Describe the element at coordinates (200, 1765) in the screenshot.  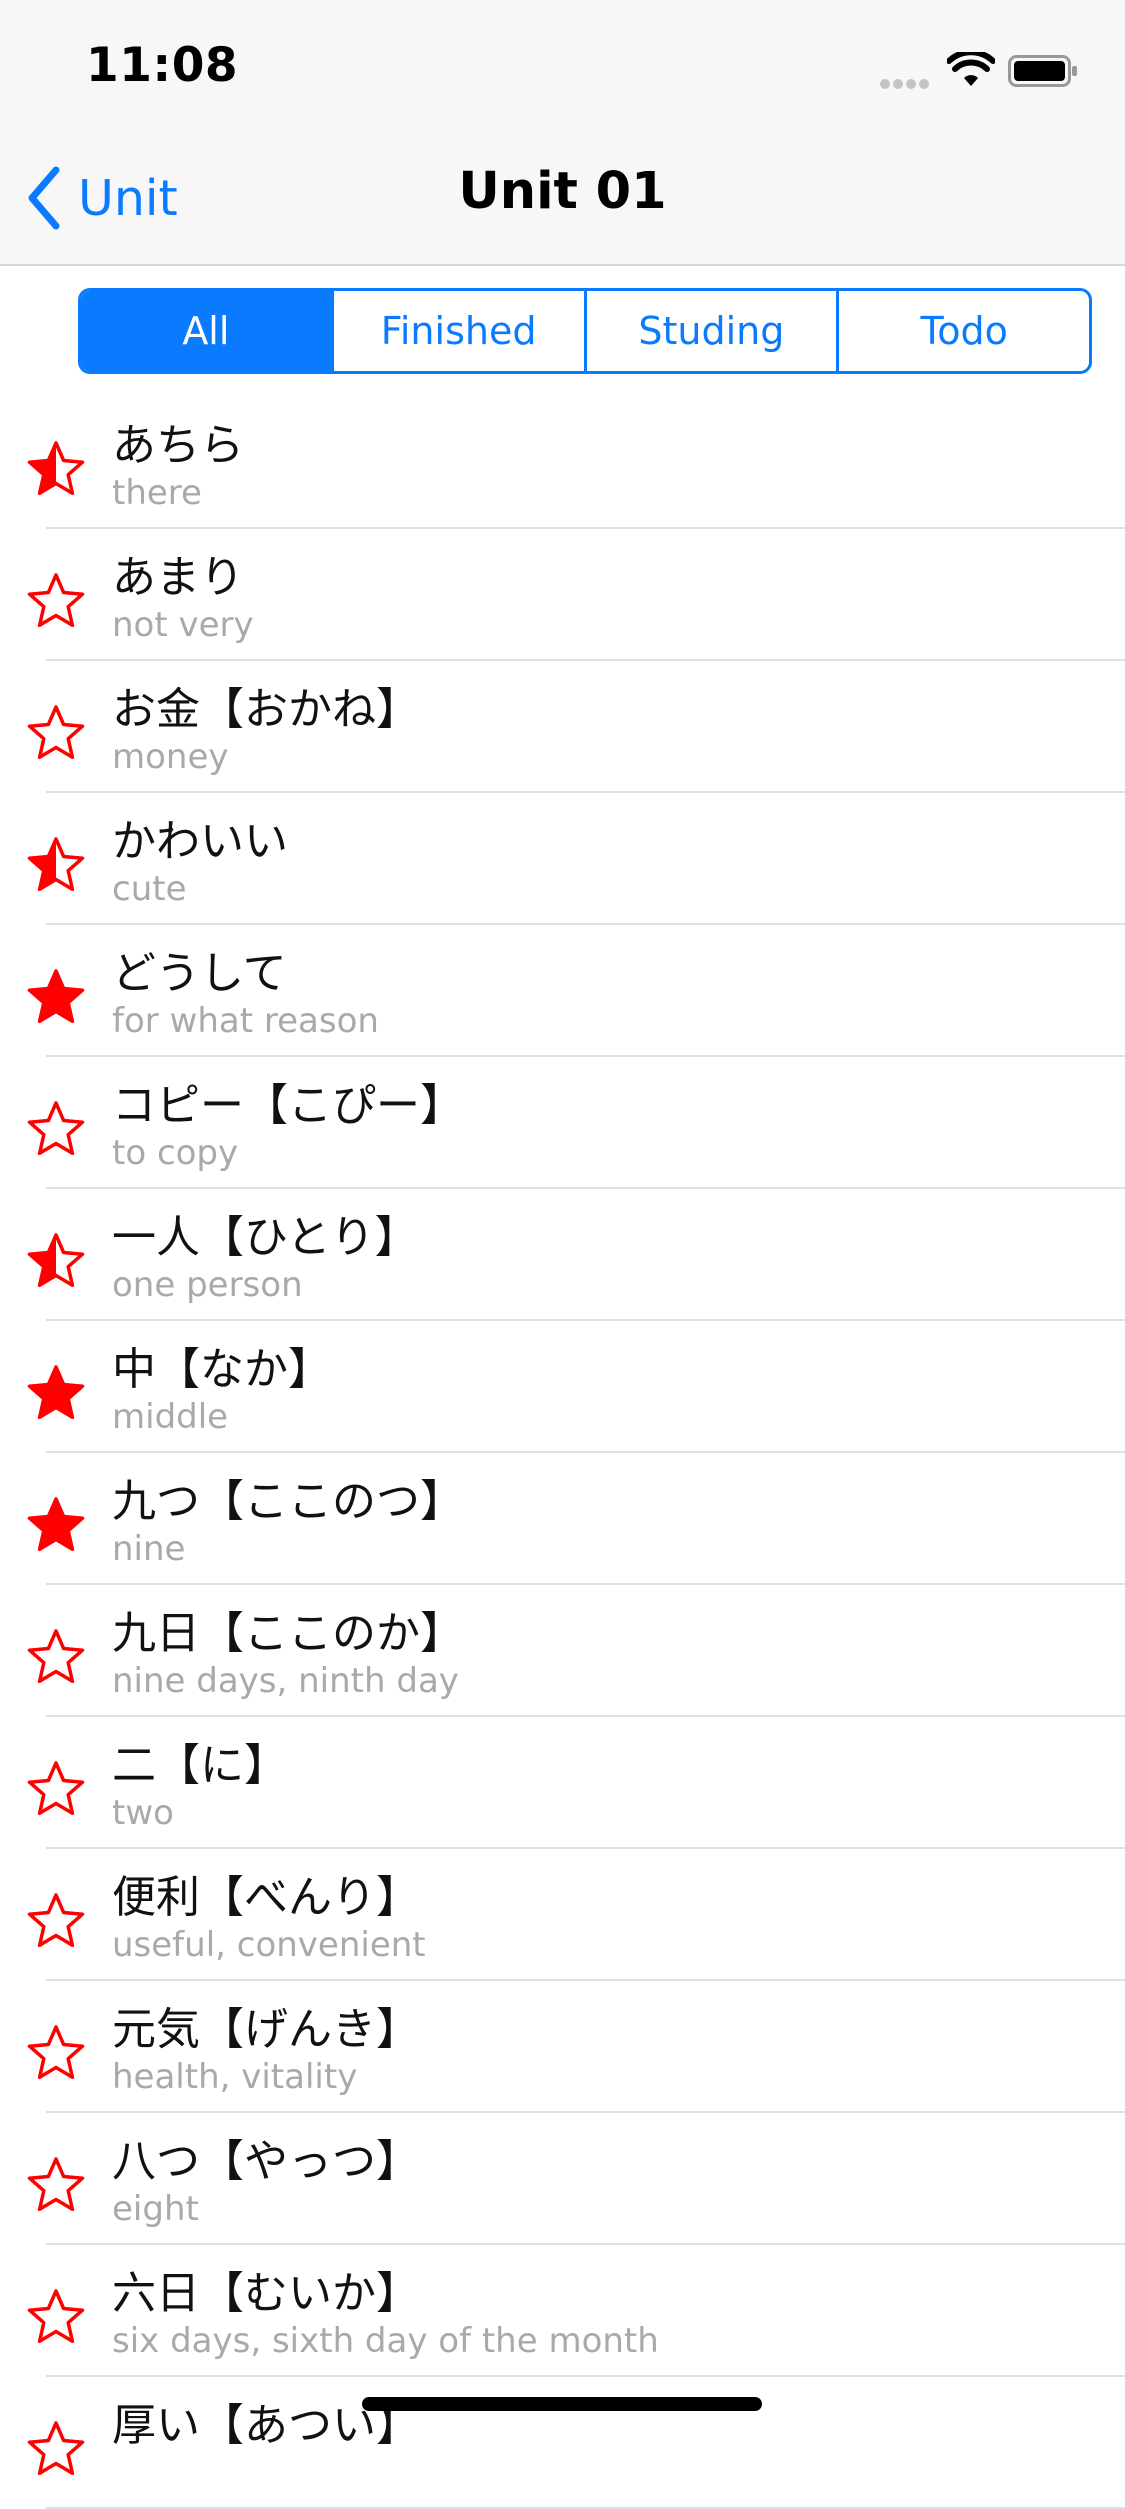
I see `word-label: 二【に】` at that location.